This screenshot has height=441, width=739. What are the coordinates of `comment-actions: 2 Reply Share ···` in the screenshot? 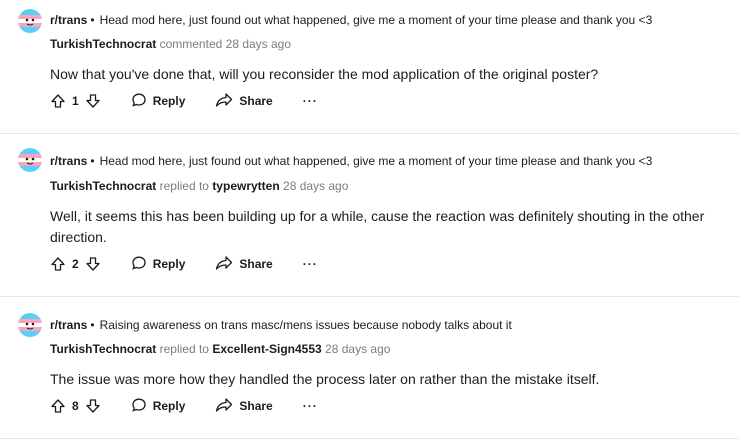 It's located at (184, 264).